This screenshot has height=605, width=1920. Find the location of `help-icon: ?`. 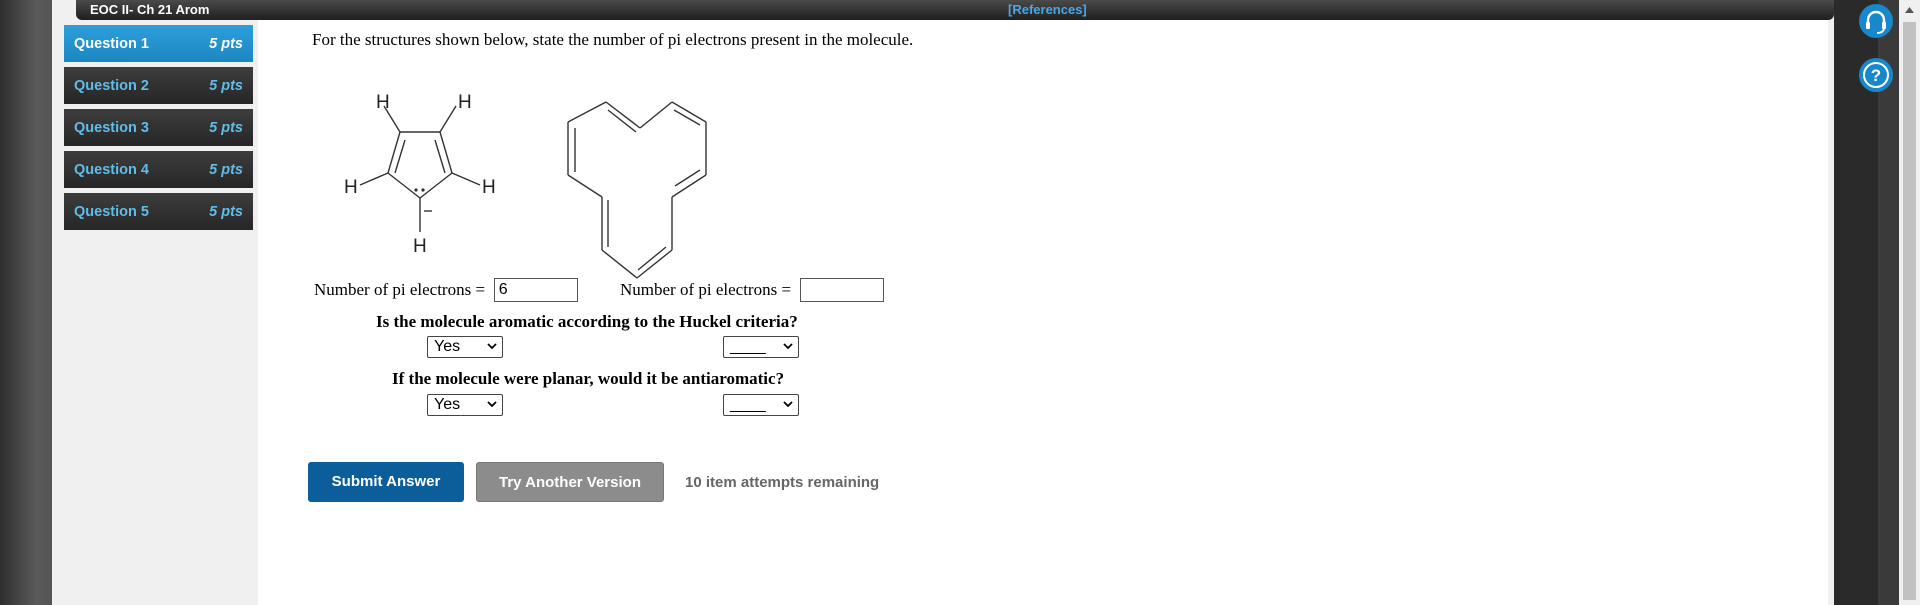

help-icon: ? is located at coordinates (1876, 75).